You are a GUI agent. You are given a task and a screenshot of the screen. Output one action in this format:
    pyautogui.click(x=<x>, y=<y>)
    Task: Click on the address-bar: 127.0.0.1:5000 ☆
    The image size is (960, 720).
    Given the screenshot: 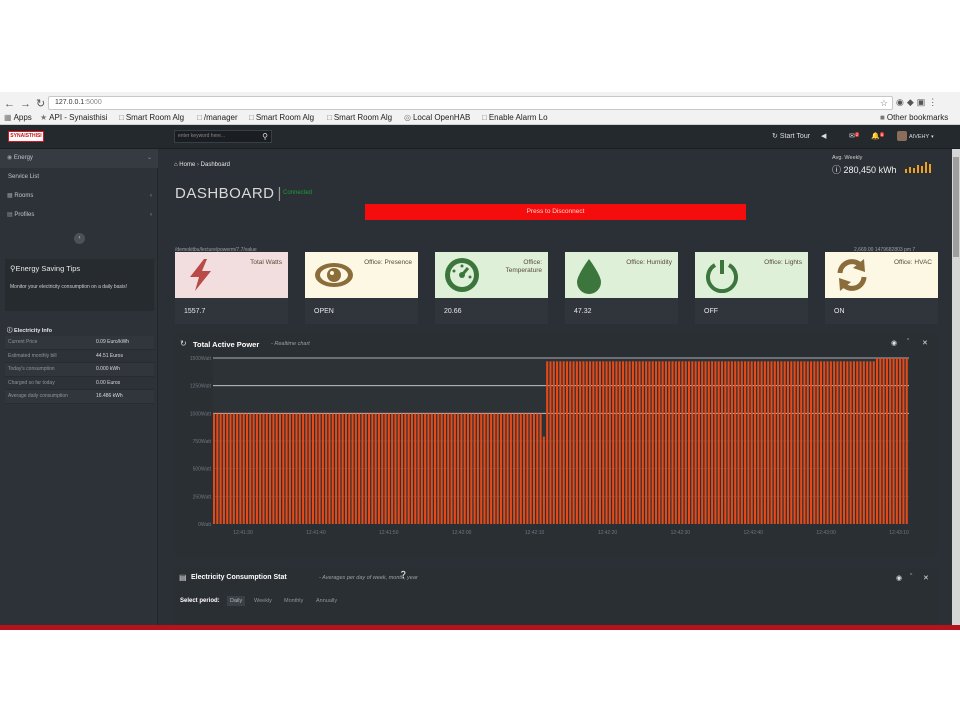 What is the action you would take?
    pyautogui.click(x=470, y=103)
    